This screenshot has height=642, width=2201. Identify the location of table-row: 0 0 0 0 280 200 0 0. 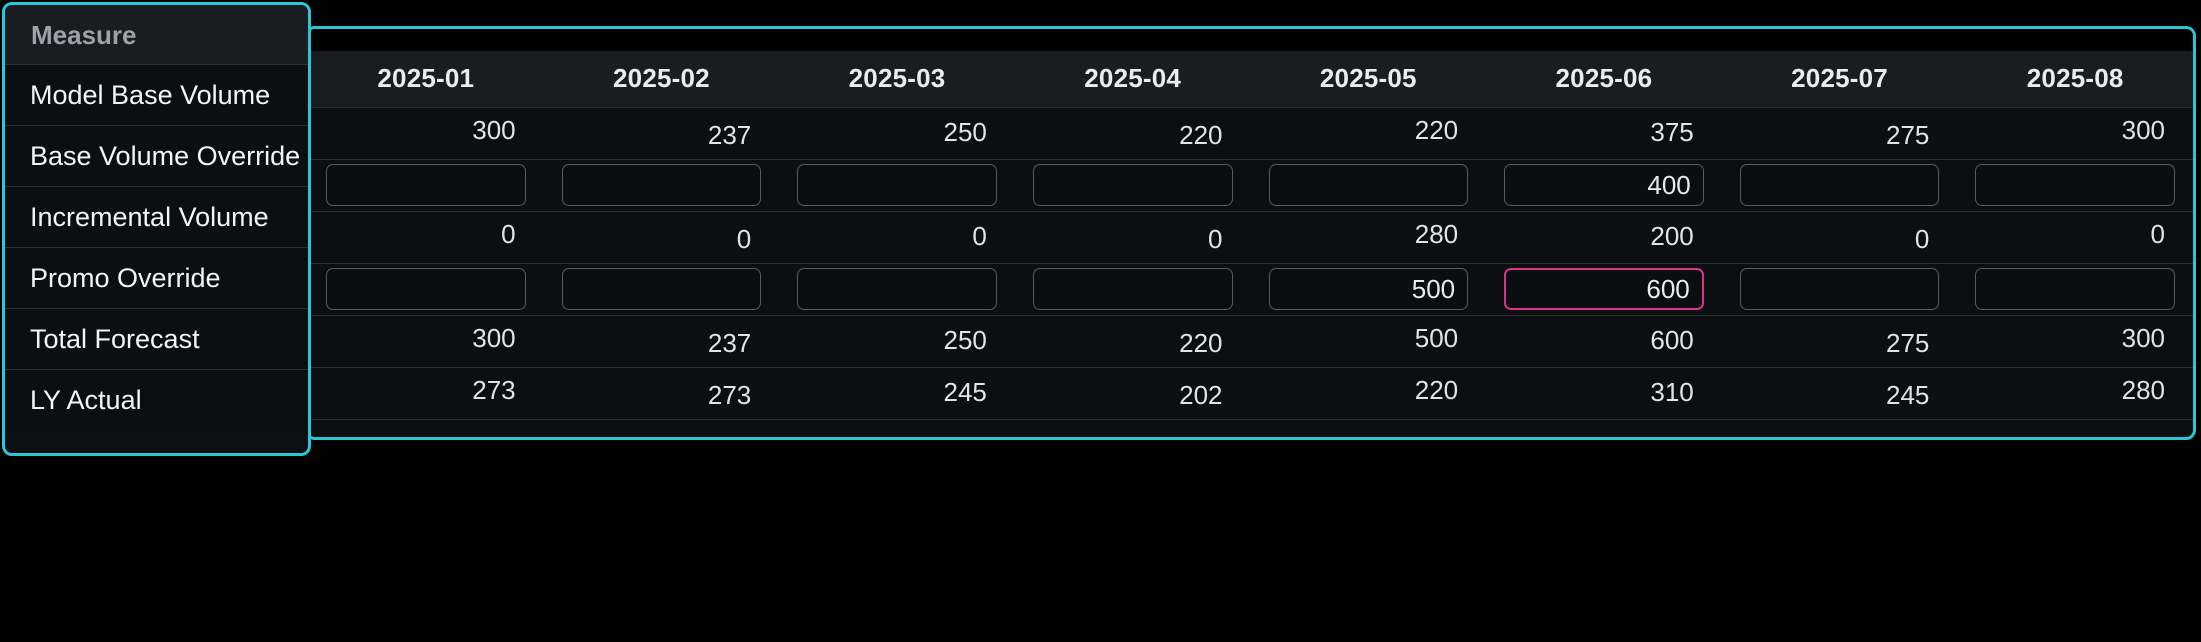
(1250, 237).